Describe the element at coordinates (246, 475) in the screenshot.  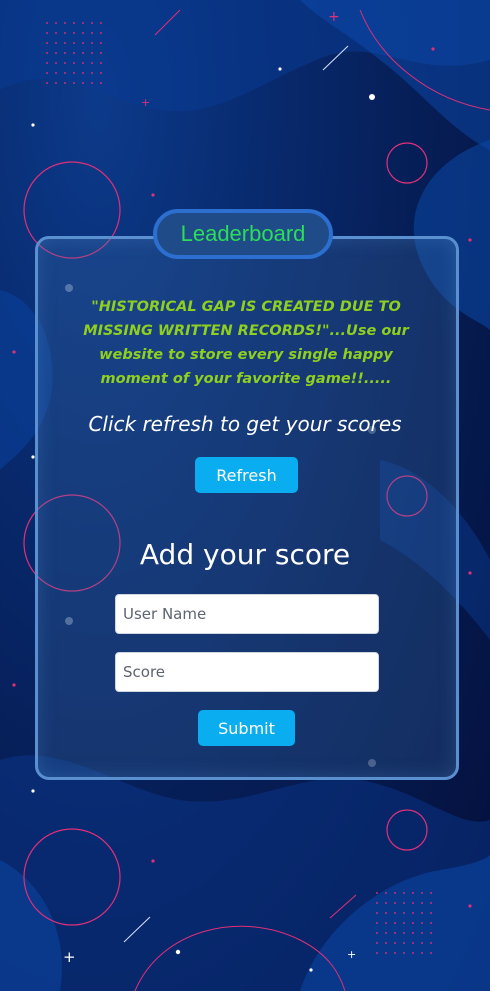
I see `refresh-button: Refresh` at that location.